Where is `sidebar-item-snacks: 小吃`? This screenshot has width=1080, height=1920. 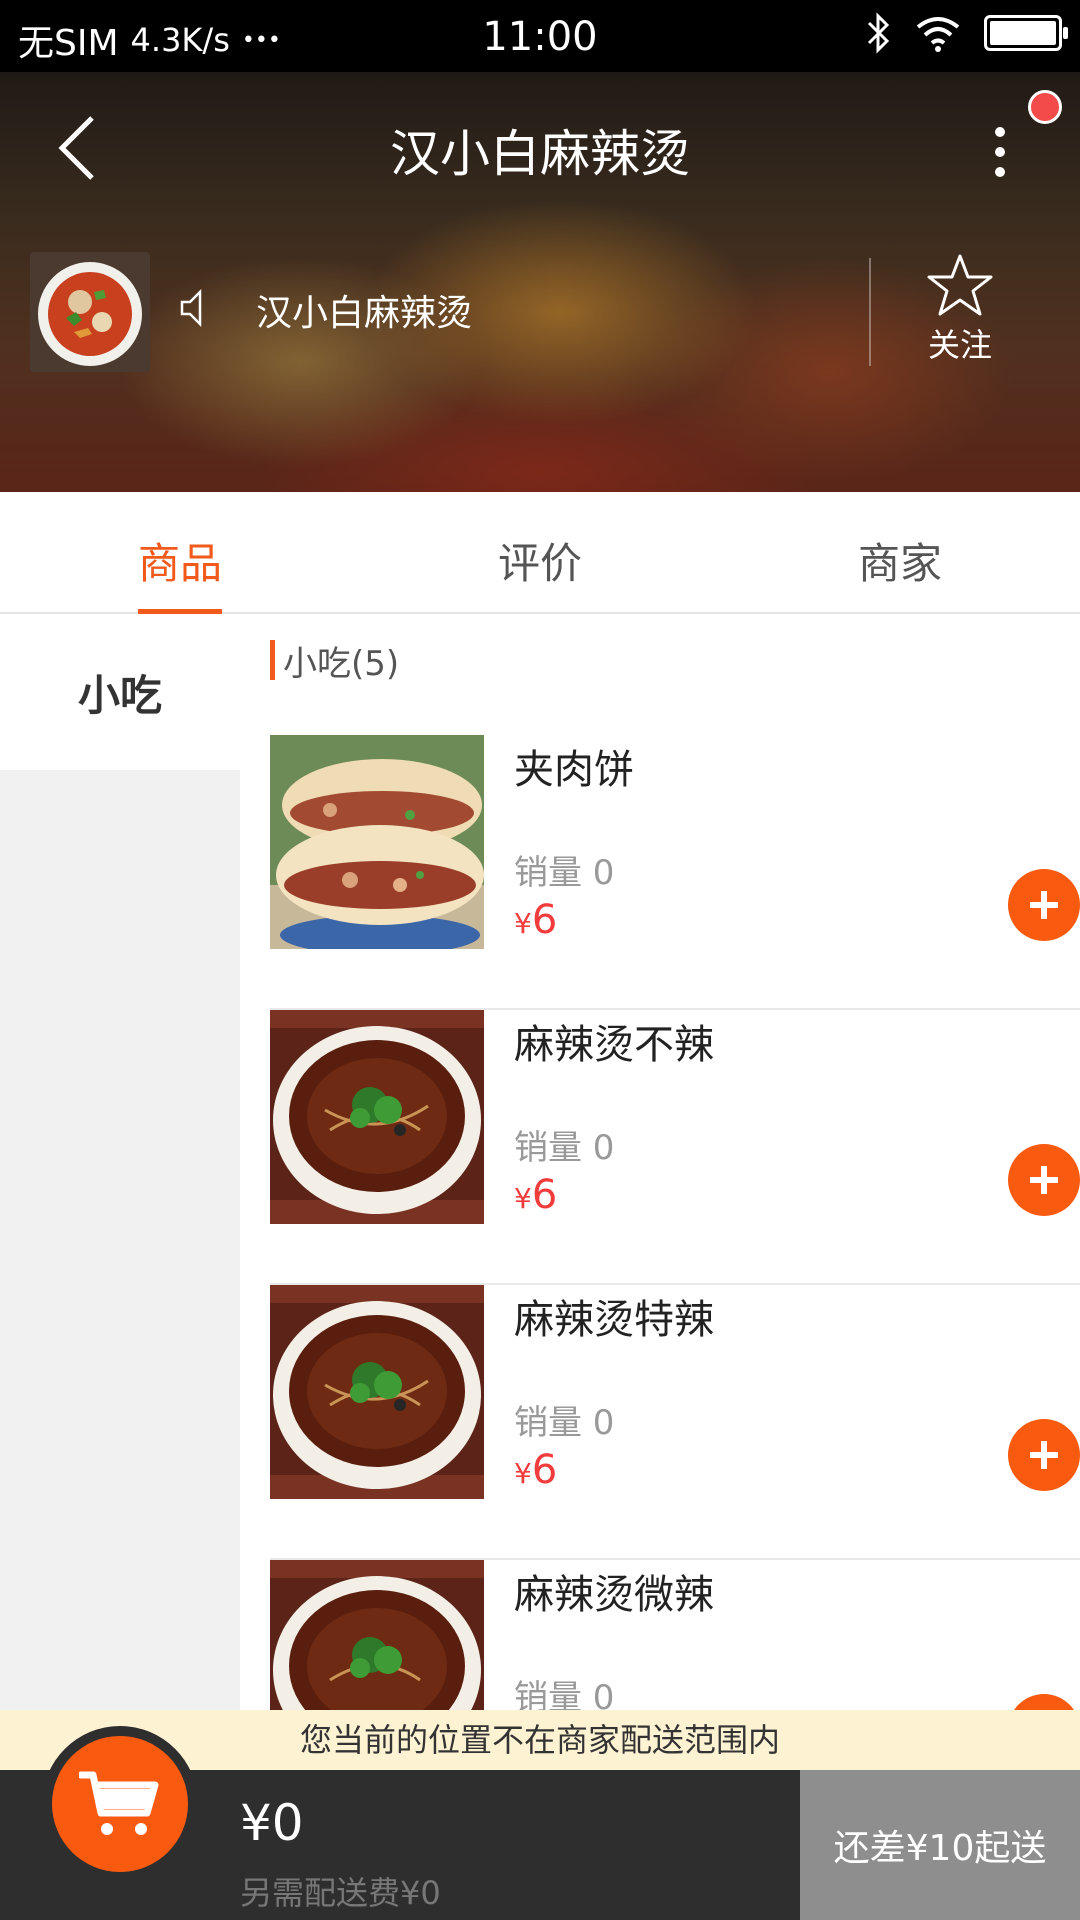 sidebar-item-snacks: 小吃 is located at coordinates (120, 692).